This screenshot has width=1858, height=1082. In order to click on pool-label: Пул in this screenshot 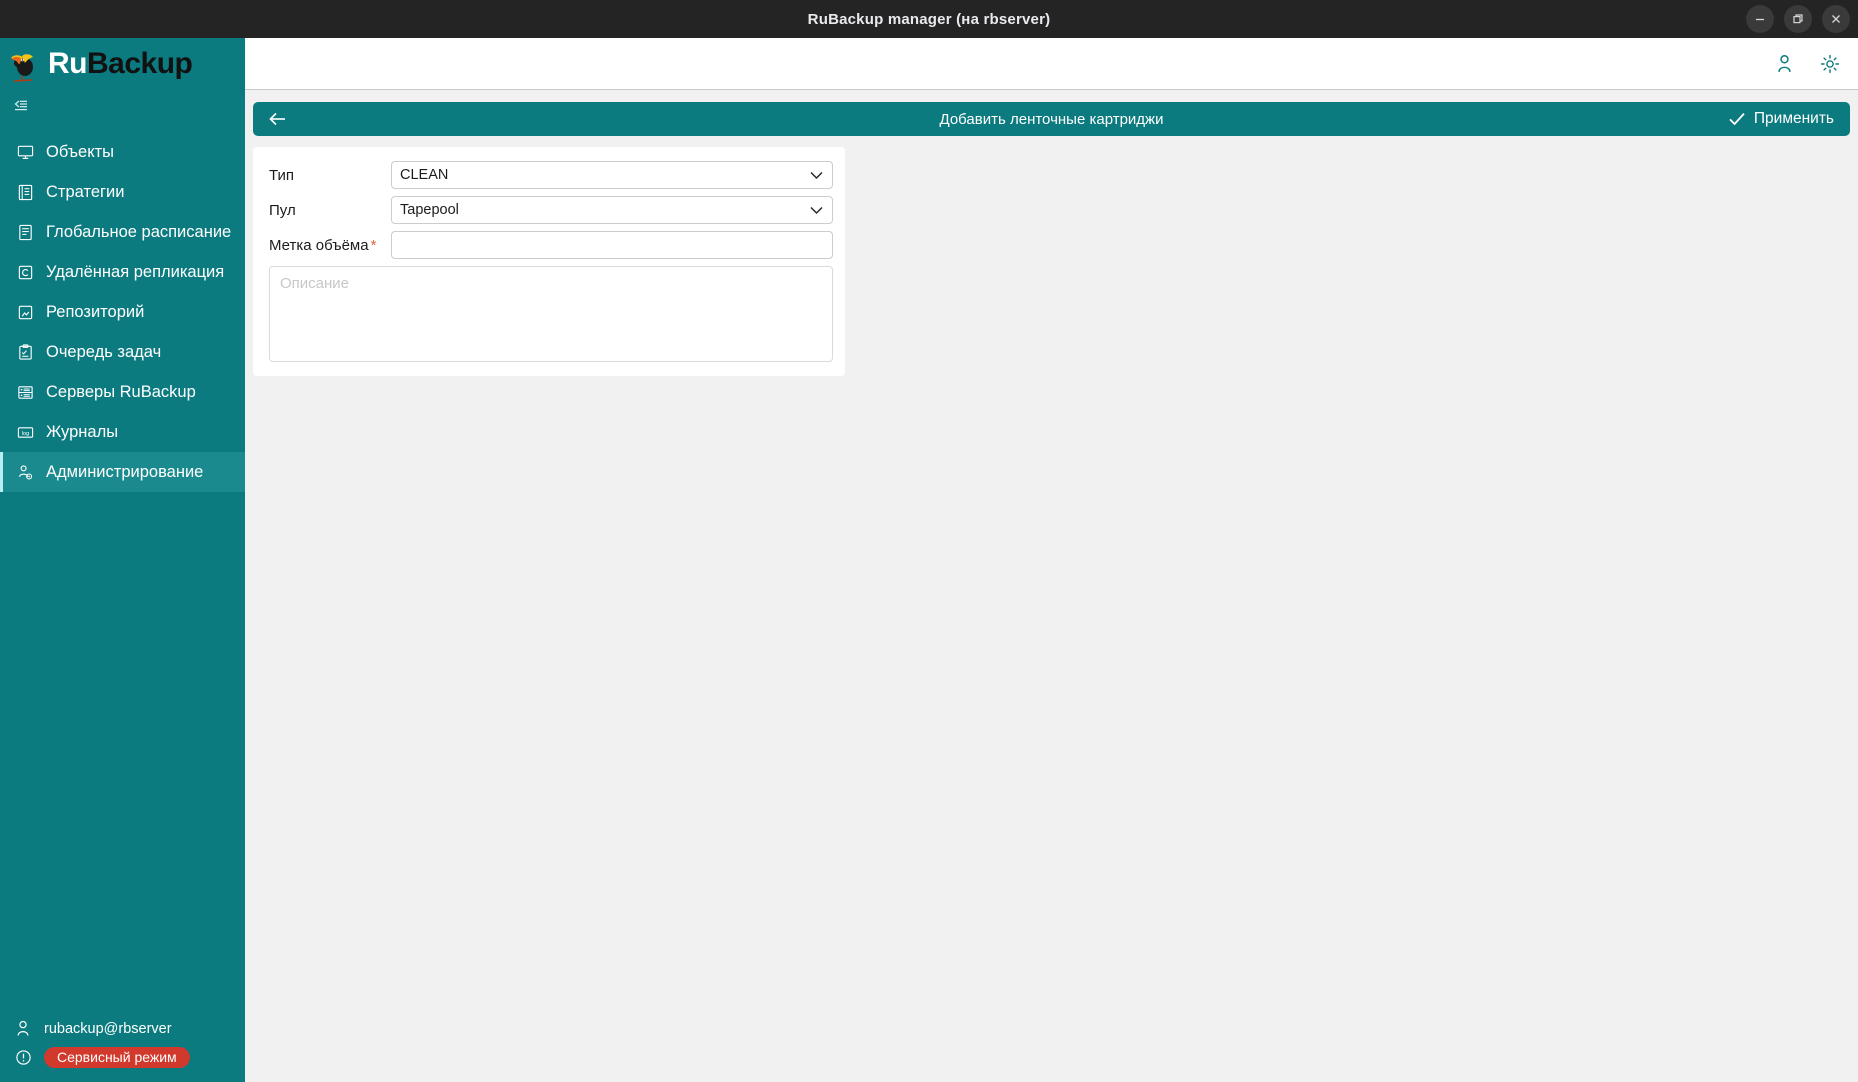, I will do `click(282, 210)`.